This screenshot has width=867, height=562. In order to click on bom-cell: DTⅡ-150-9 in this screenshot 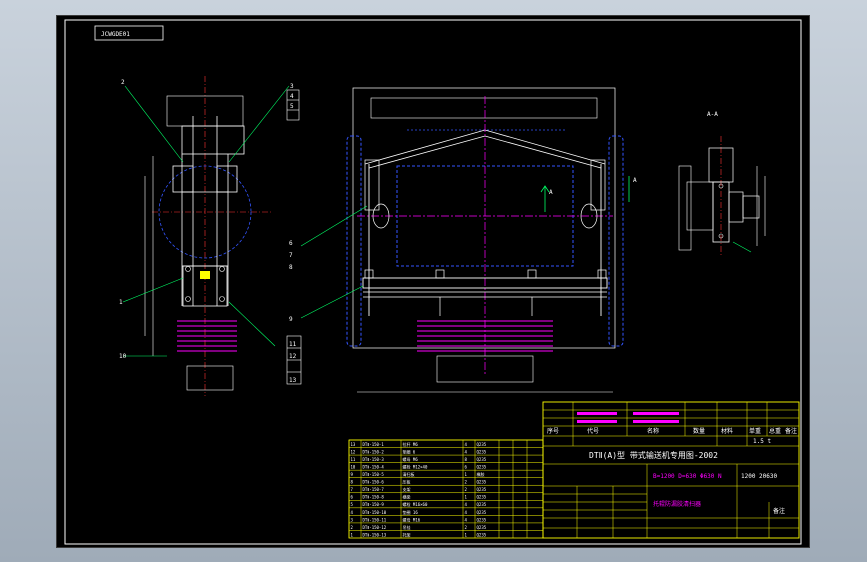, I will do `click(374, 504)`.